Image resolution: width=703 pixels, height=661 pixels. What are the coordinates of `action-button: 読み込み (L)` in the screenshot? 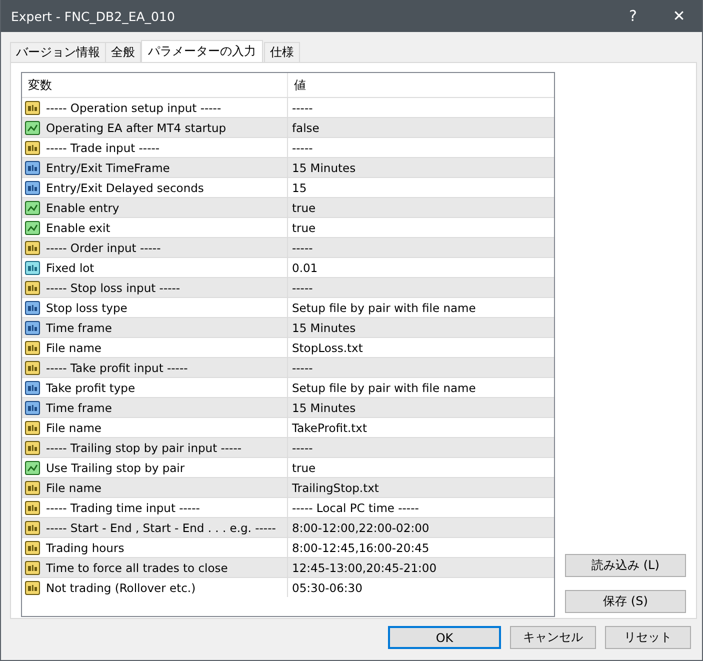 It's located at (625, 565).